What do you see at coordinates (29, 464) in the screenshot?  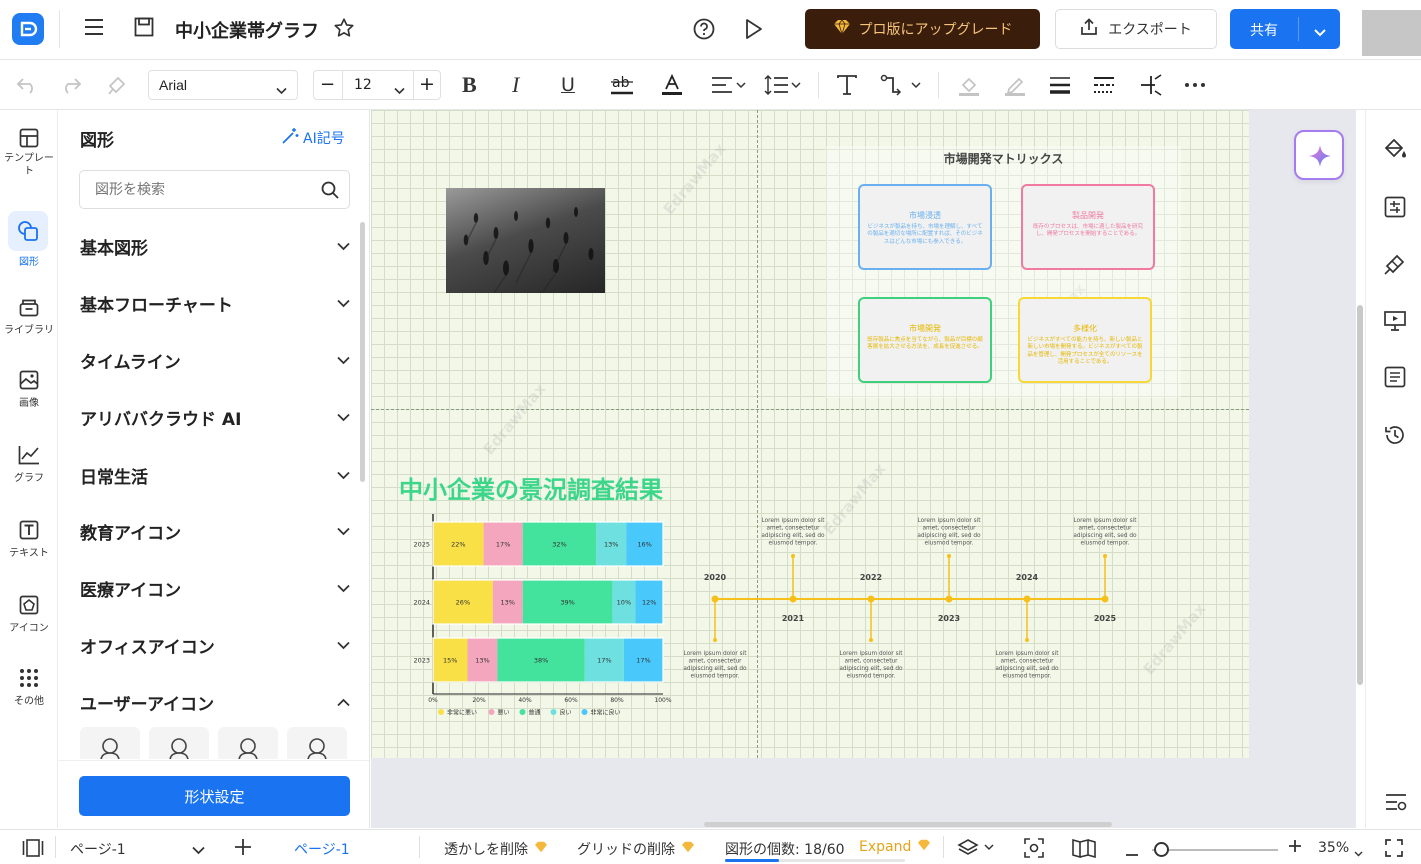 I see `rail-item-graph: グラフ` at bounding box center [29, 464].